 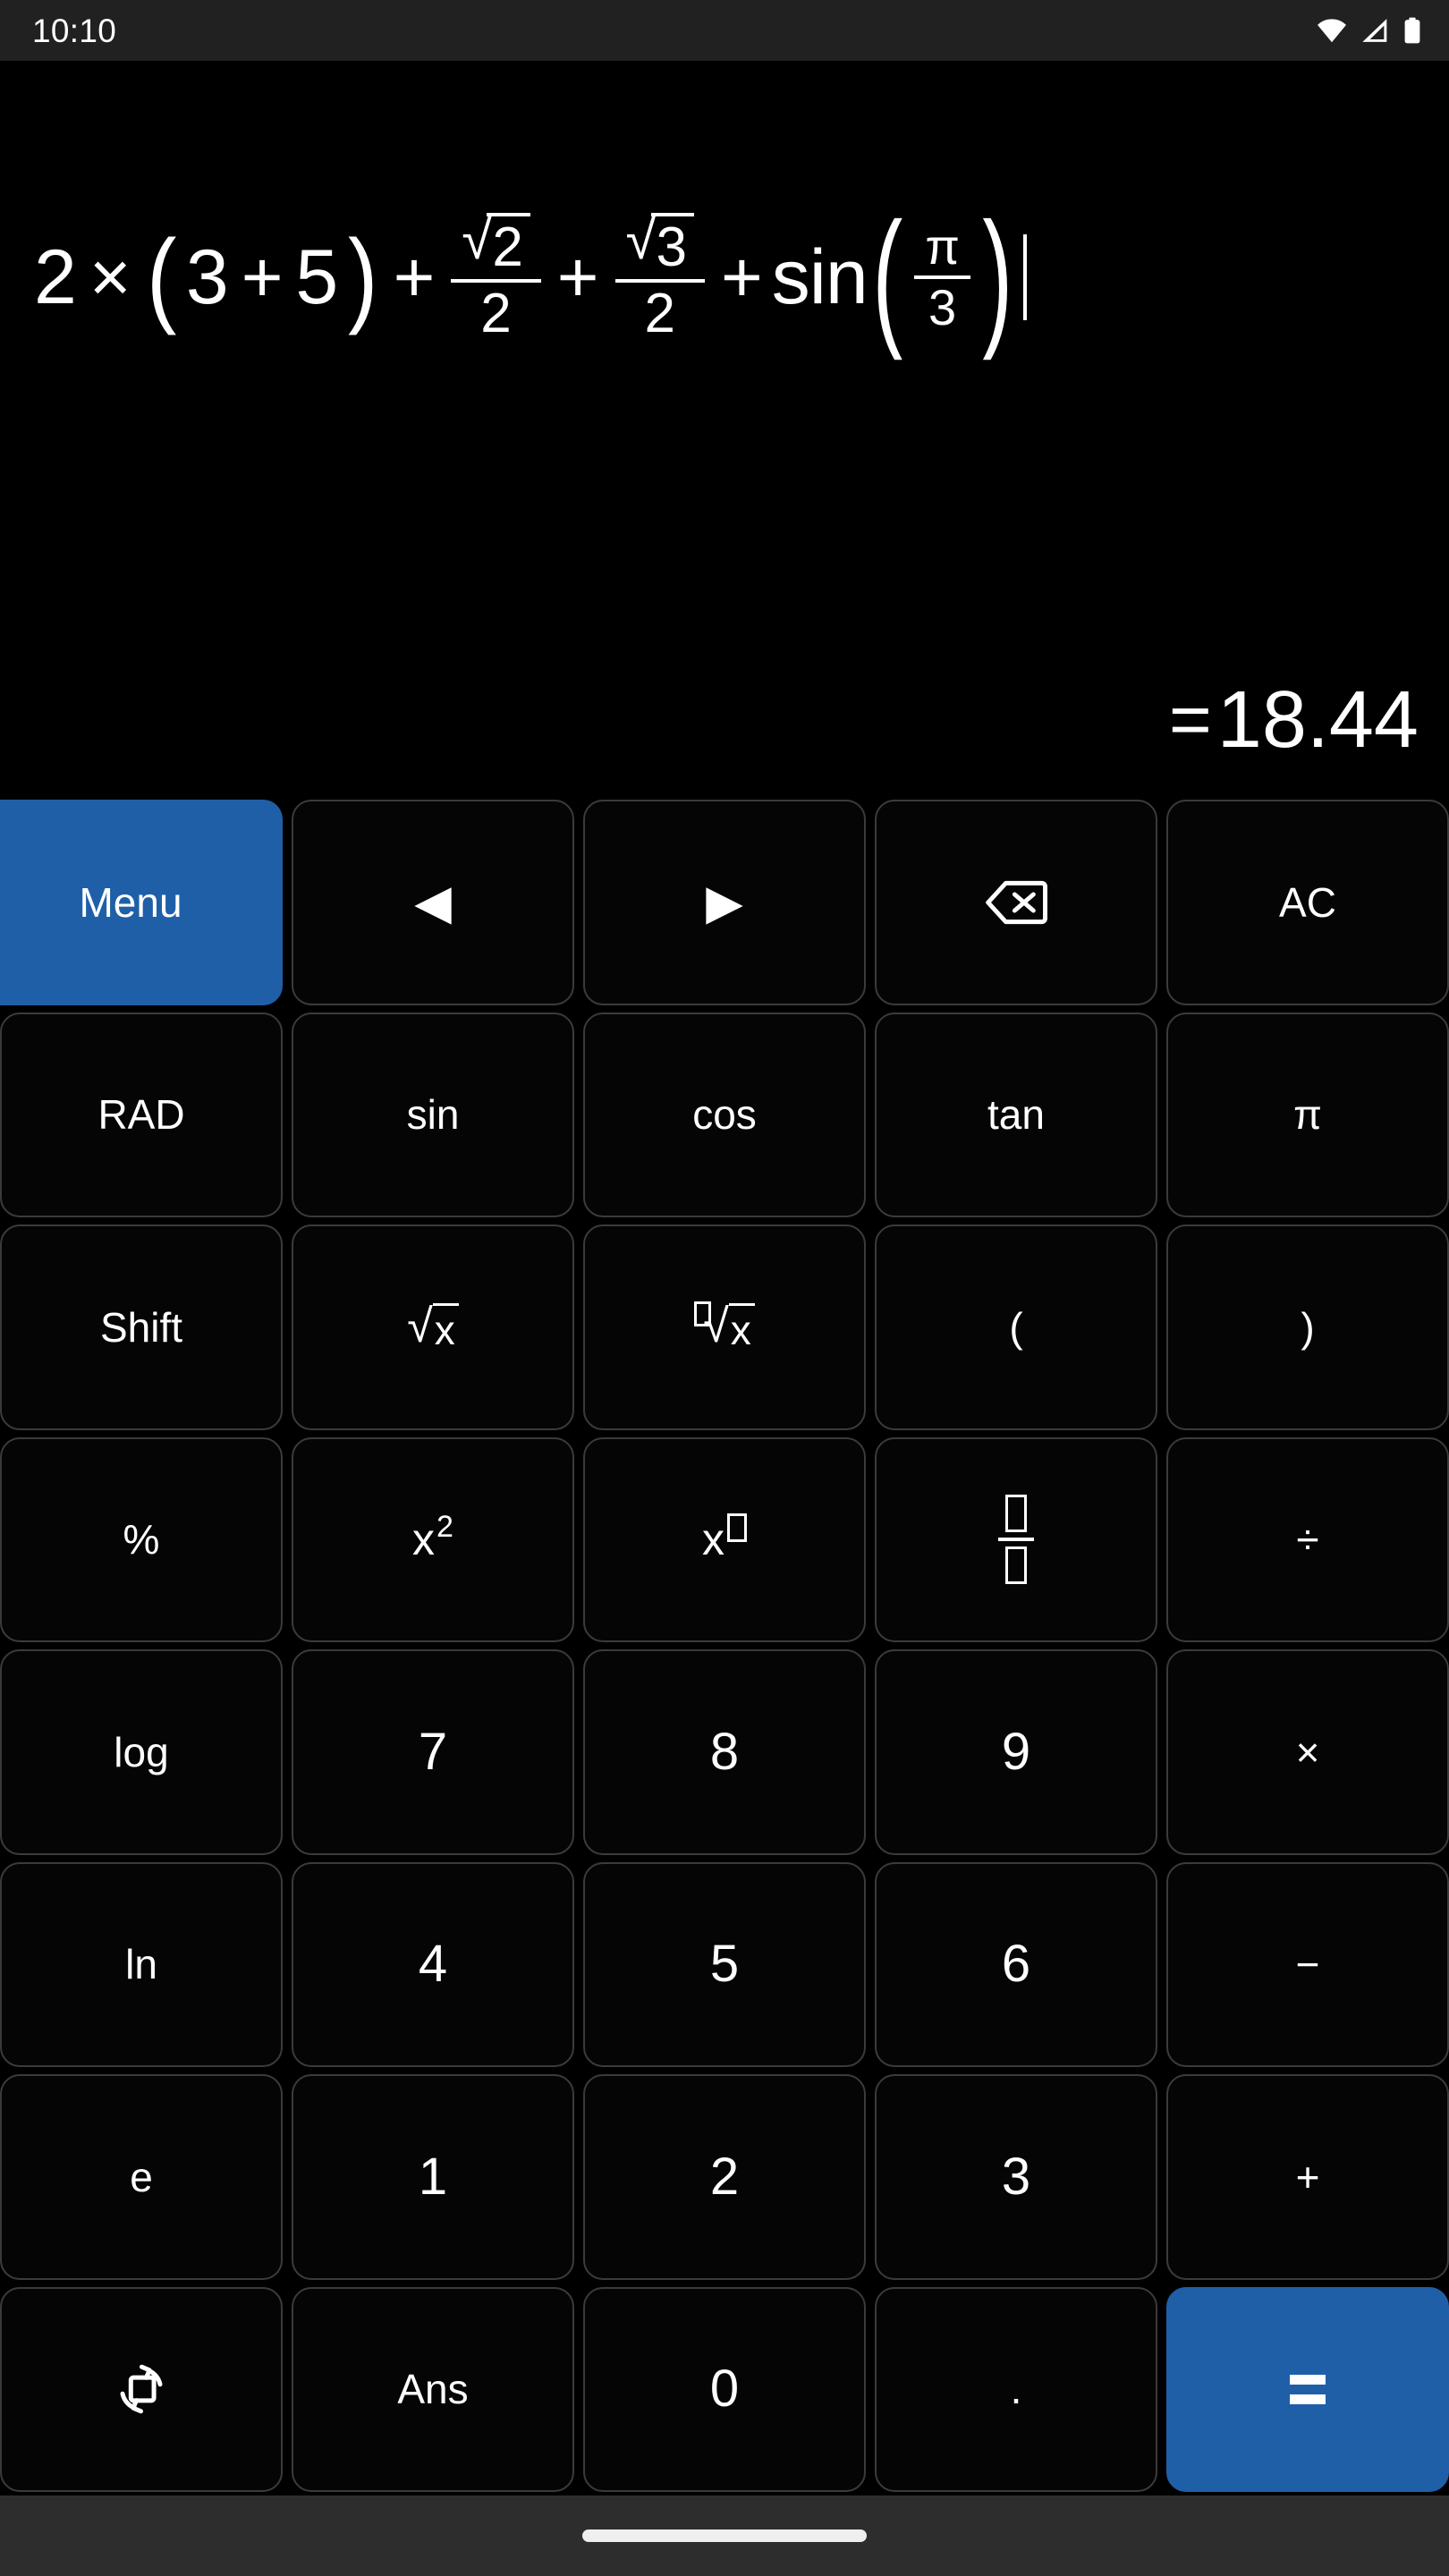 I want to click on numerator-placeholder-box, so click(x=1016, y=1514).